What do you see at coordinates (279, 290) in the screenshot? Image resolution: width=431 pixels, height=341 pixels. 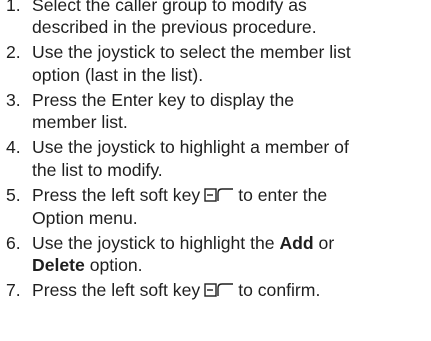 I see `step-line: to confirm.` at bounding box center [279, 290].